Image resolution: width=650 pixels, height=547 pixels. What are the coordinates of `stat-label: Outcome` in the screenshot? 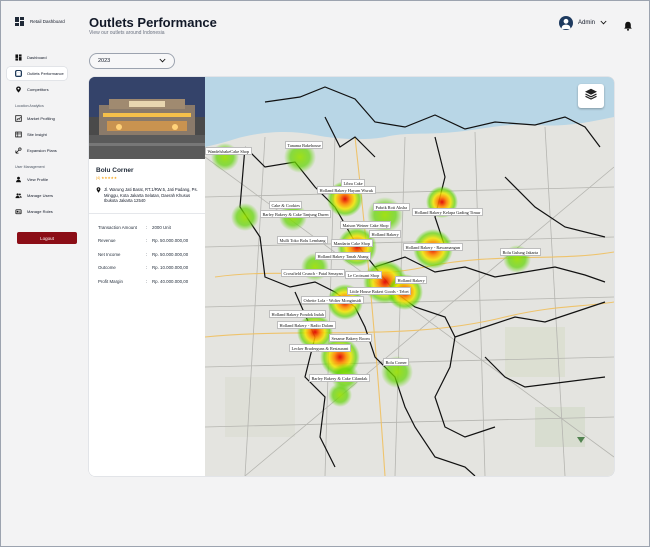 It's located at (107, 268).